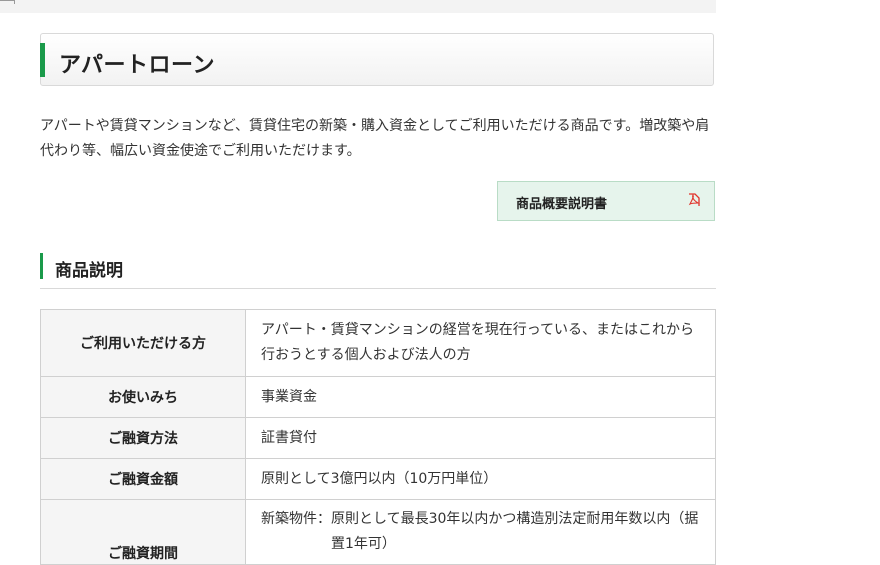 The width and height of the screenshot is (880, 565). I want to click on table-row: ご融資方法 証書貸付, so click(378, 438).